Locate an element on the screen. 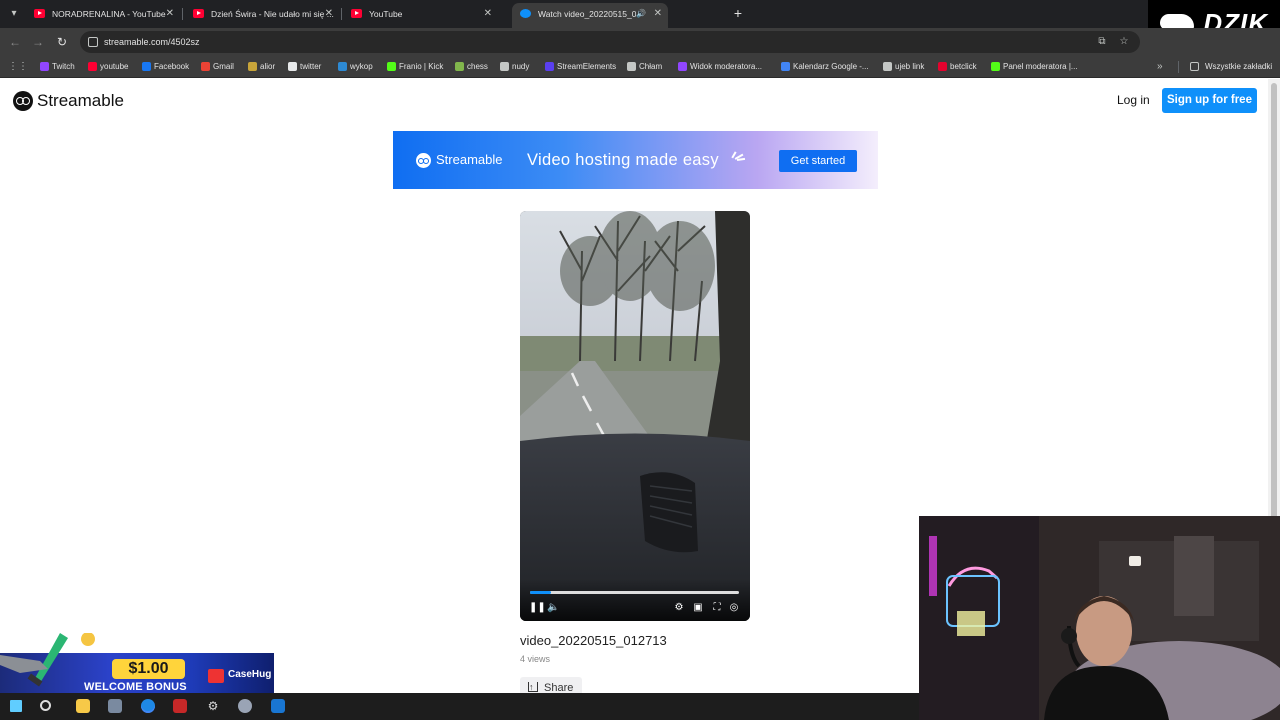 Image resolution: width=1280 pixels, height=720 pixels. apps-grid-icon: ⋮⋮ is located at coordinates (18, 67).